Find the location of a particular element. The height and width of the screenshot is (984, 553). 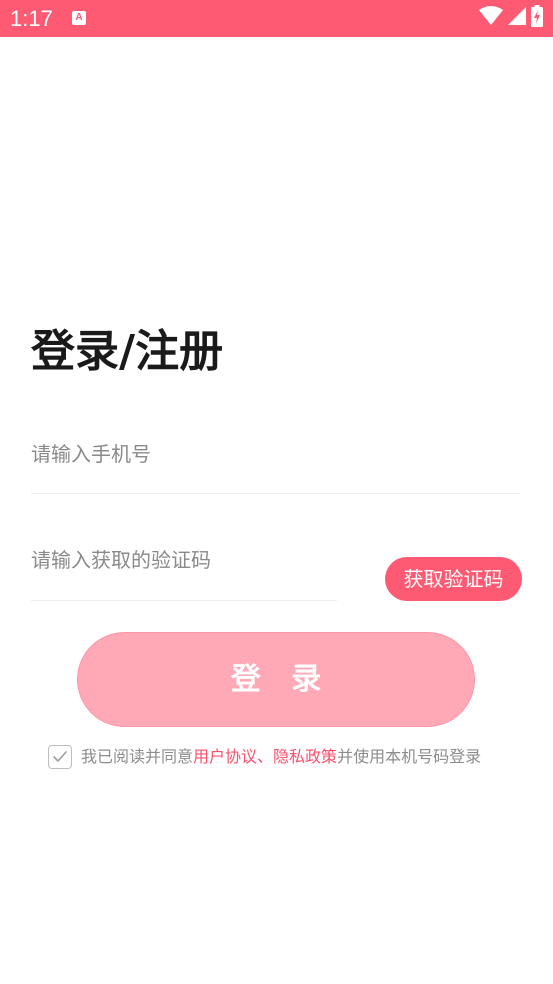

agreement-text: 我已阅读并同意用户协议、隐私政策并使用本机号码登录 is located at coordinates (281, 757).